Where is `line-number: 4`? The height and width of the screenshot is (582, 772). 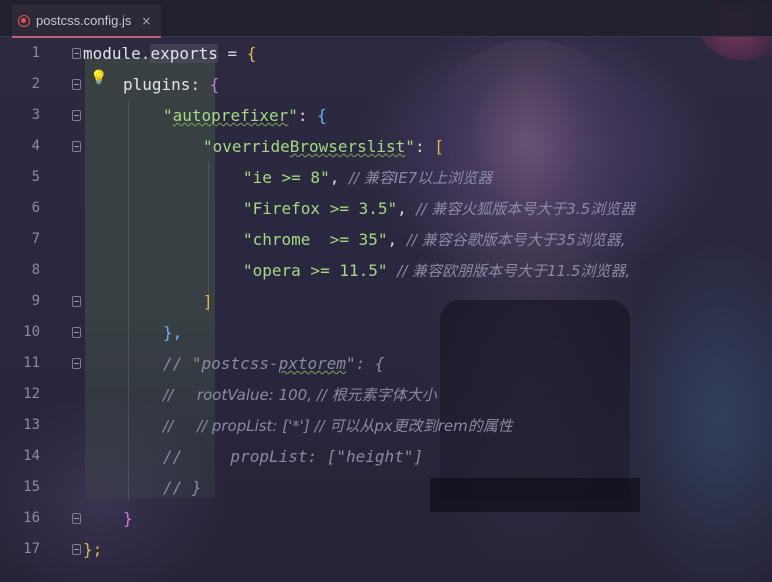
line-number: 4 is located at coordinates (35, 146).